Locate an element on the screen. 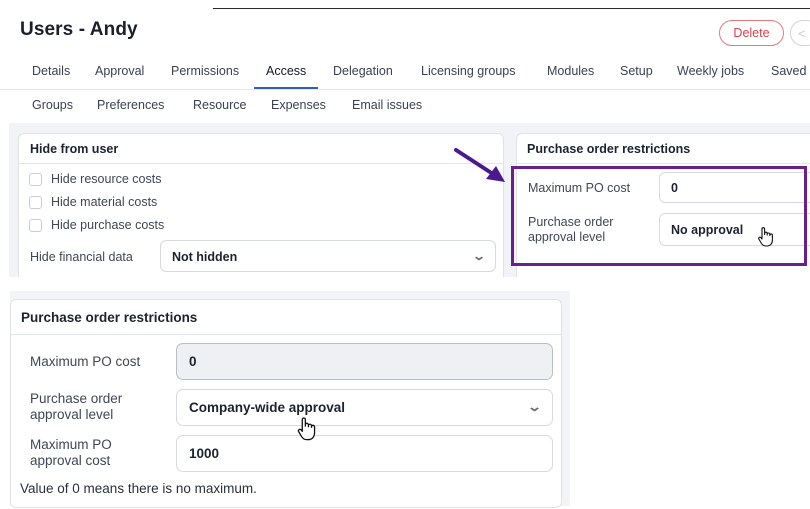  checkbox-label: Hide material costs is located at coordinates (104, 202).